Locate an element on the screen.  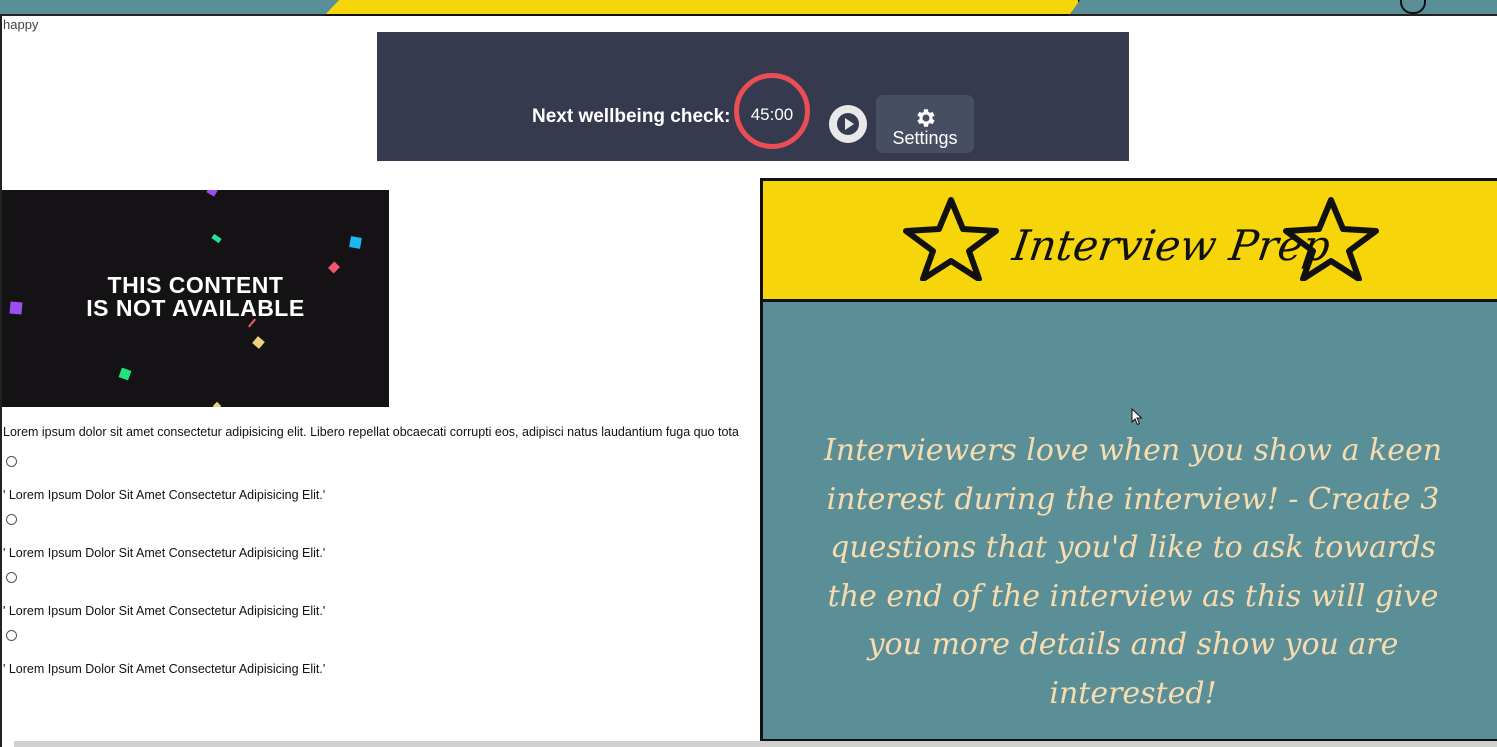
play-button is located at coordinates (848, 124).